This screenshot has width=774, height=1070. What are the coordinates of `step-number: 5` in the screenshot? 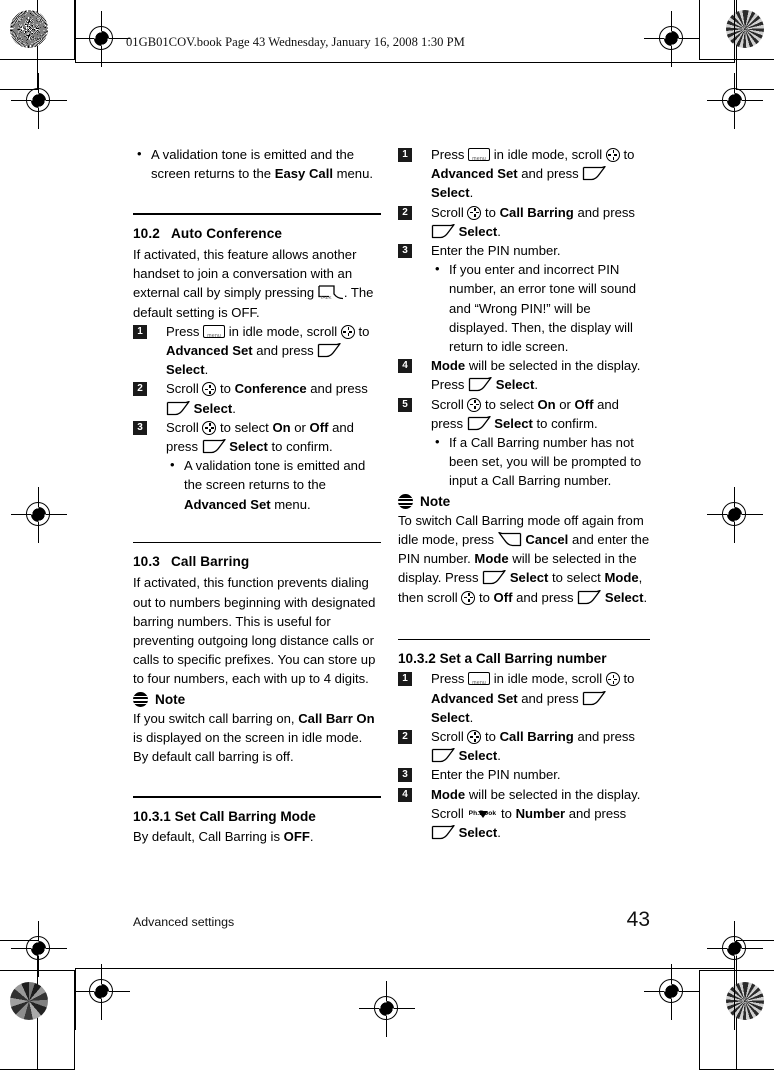 It's located at (405, 404).